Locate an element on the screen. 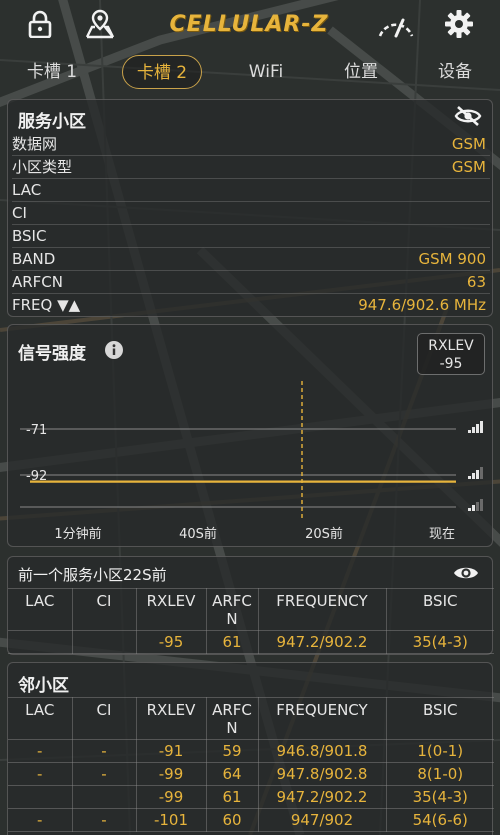 This screenshot has width=500, height=835. neighbor-header-cell: ARFC N is located at coordinates (232, 718).